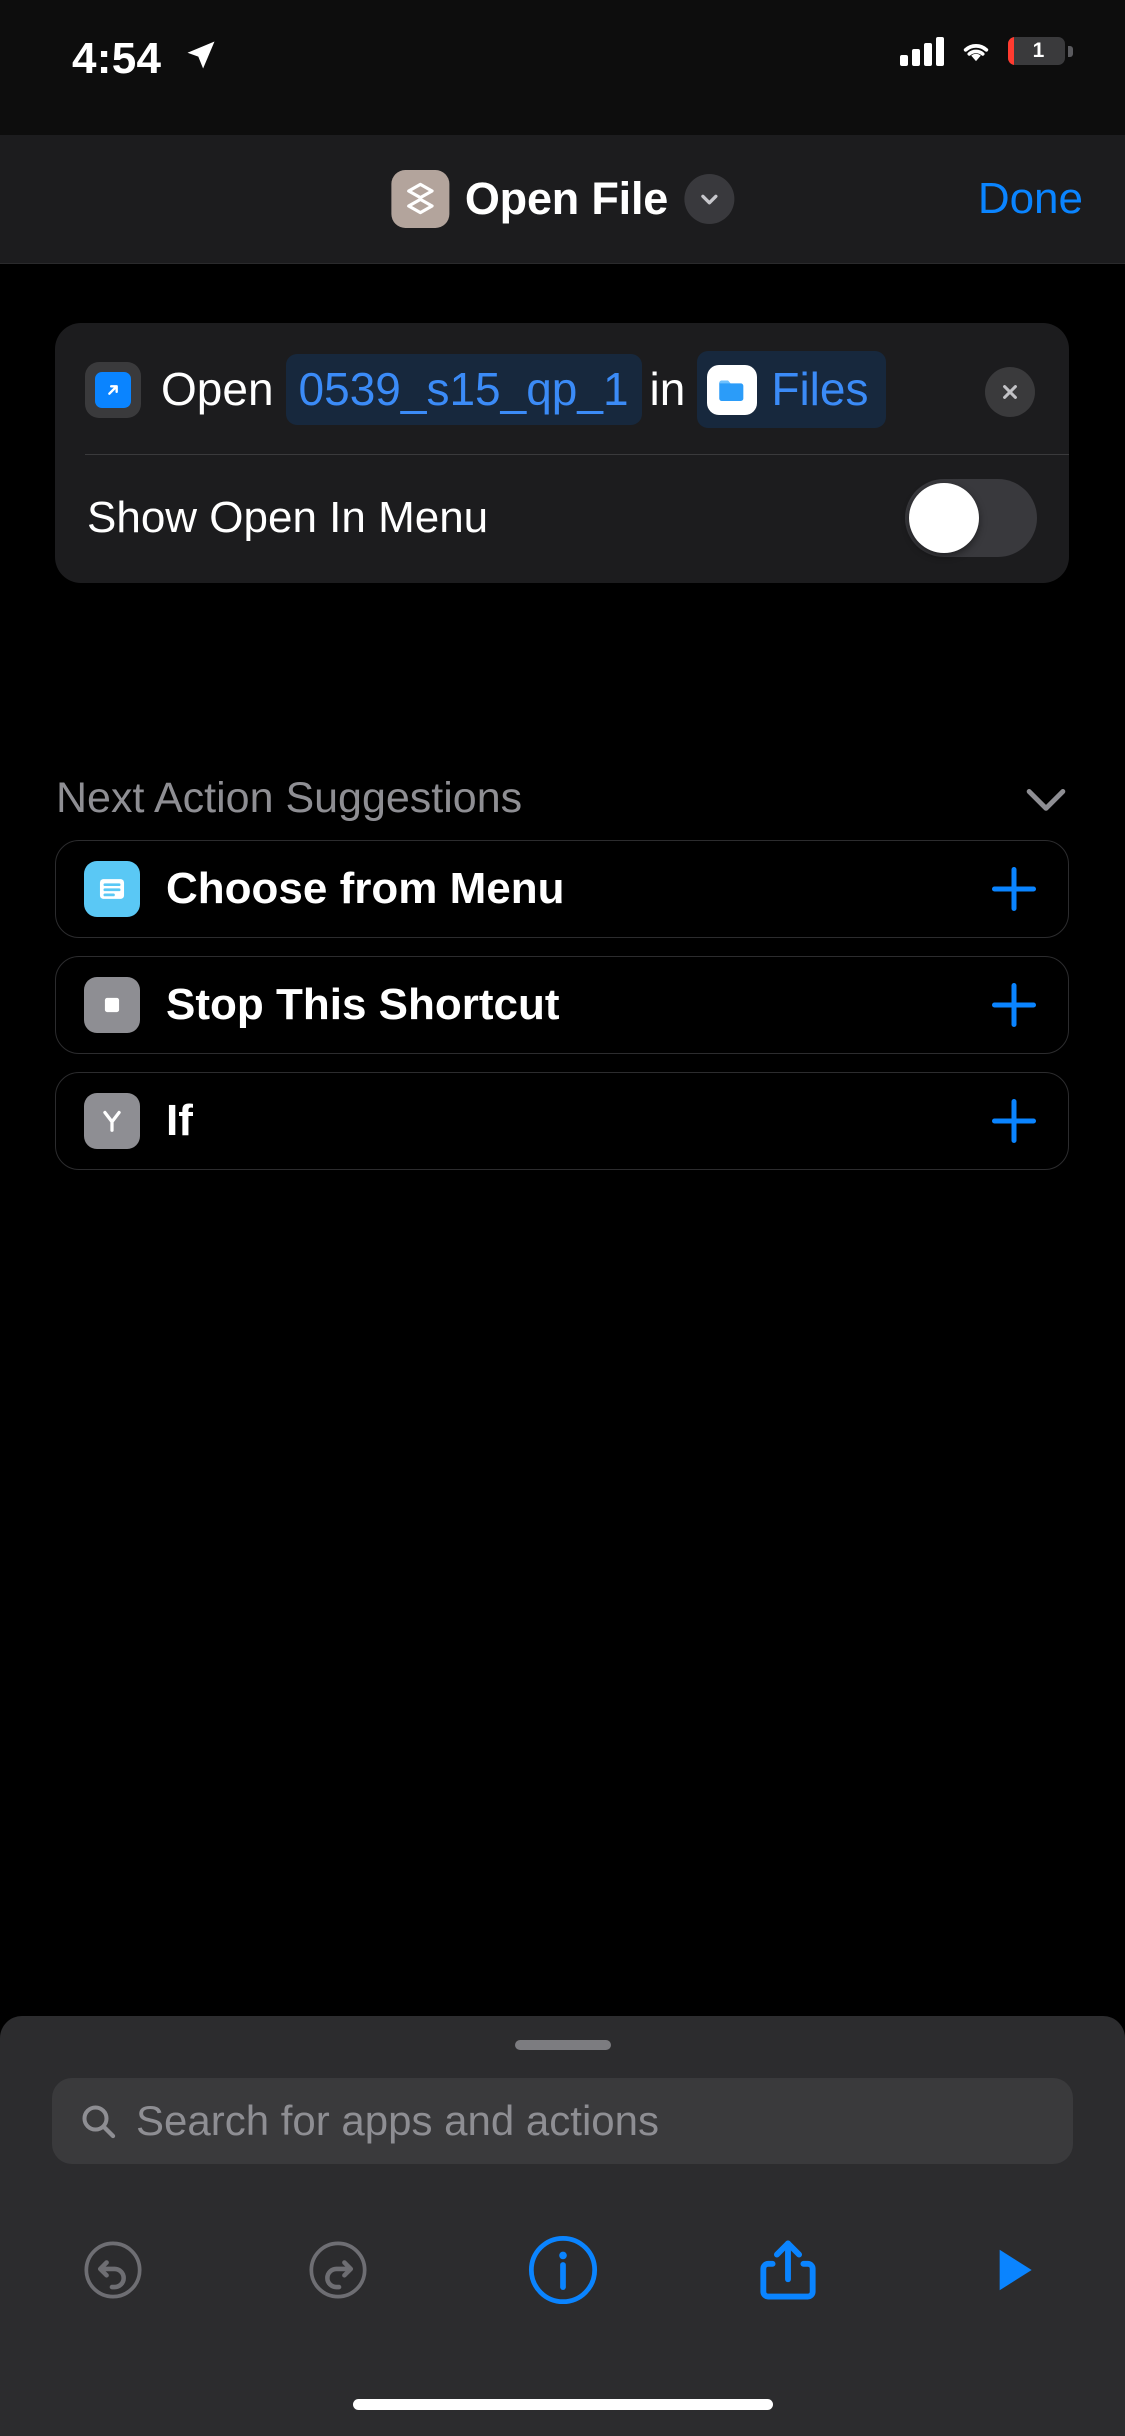 The image size is (1125, 2436). What do you see at coordinates (397, 2120) in the screenshot?
I see `search-placeholder: Search for apps and actions` at bounding box center [397, 2120].